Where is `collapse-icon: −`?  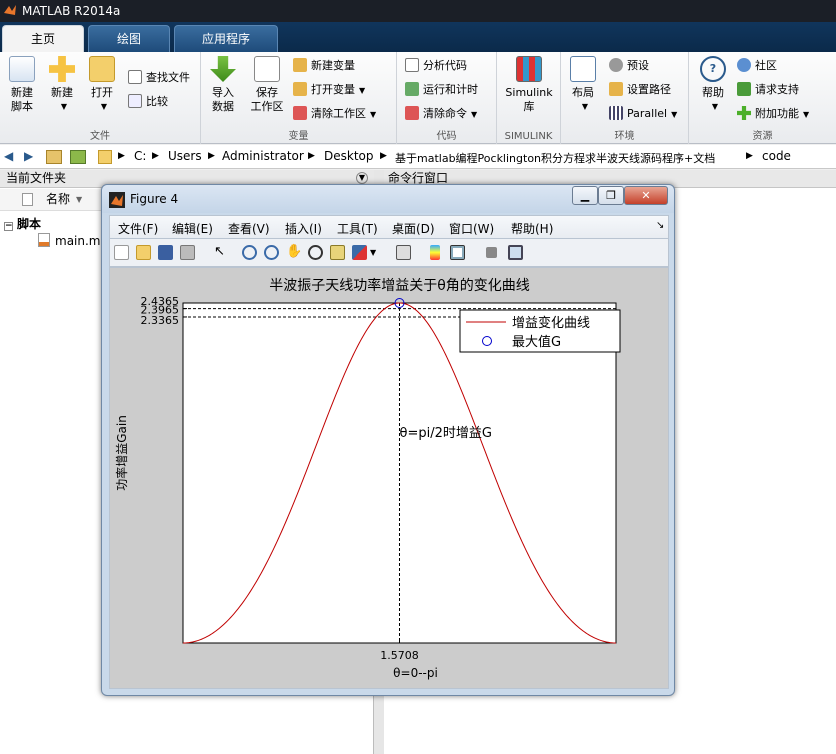 collapse-icon: − is located at coordinates (8, 226).